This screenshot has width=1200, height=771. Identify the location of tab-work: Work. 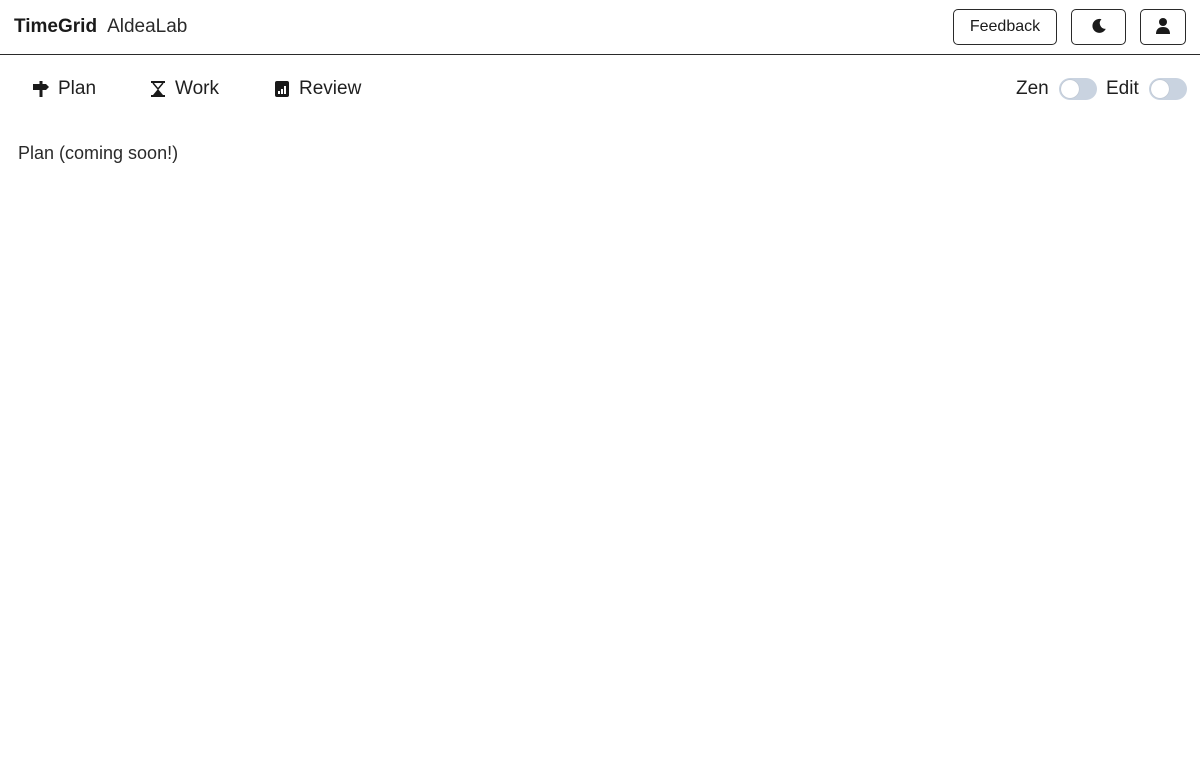
(184, 89).